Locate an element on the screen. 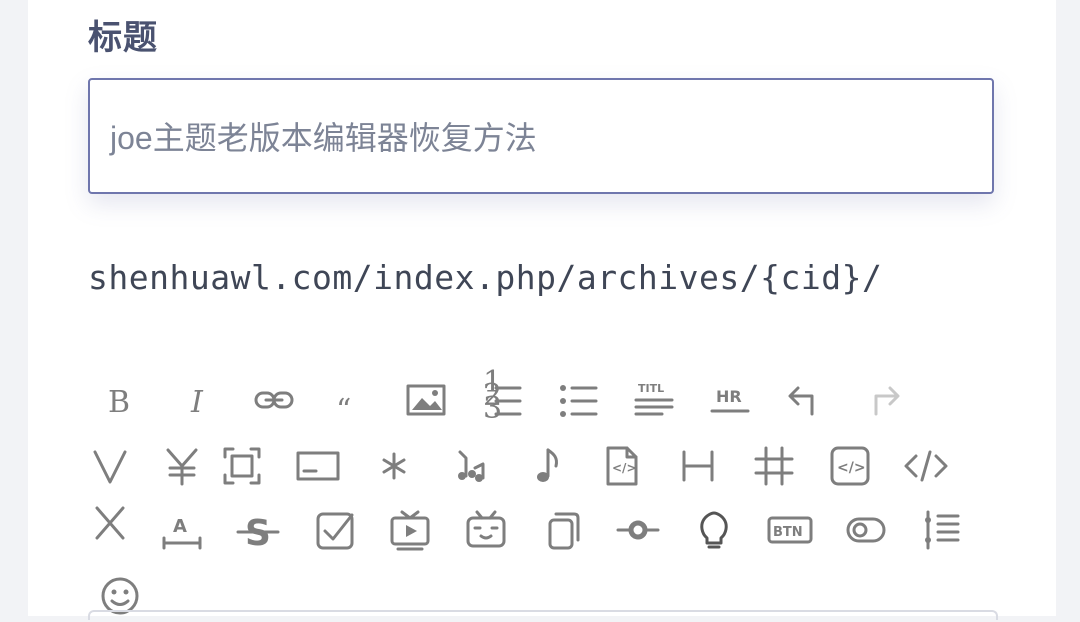 This screenshot has height=622, width=1080. svg-text: HR is located at coordinates (729, 396).